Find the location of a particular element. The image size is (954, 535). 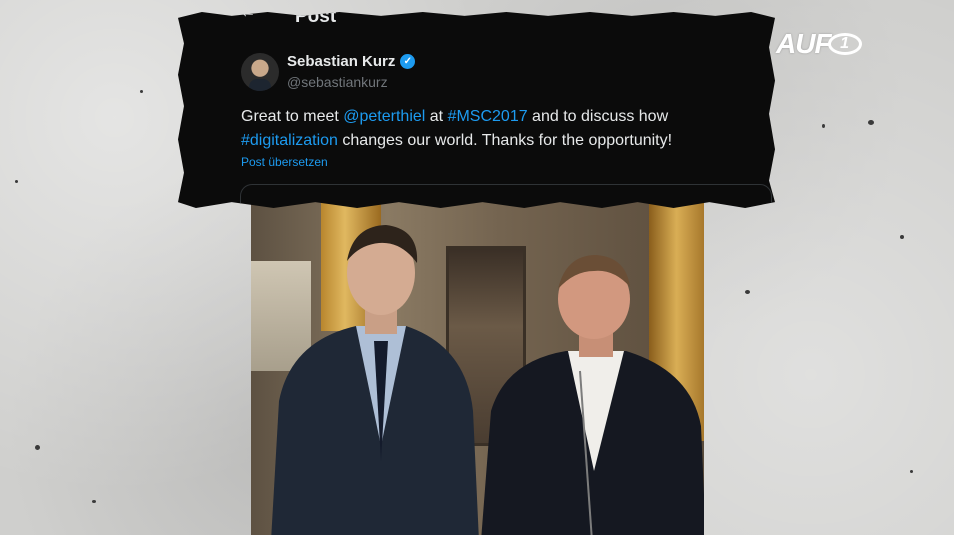

logo-text: AUF is located at coordinates (804, 43).